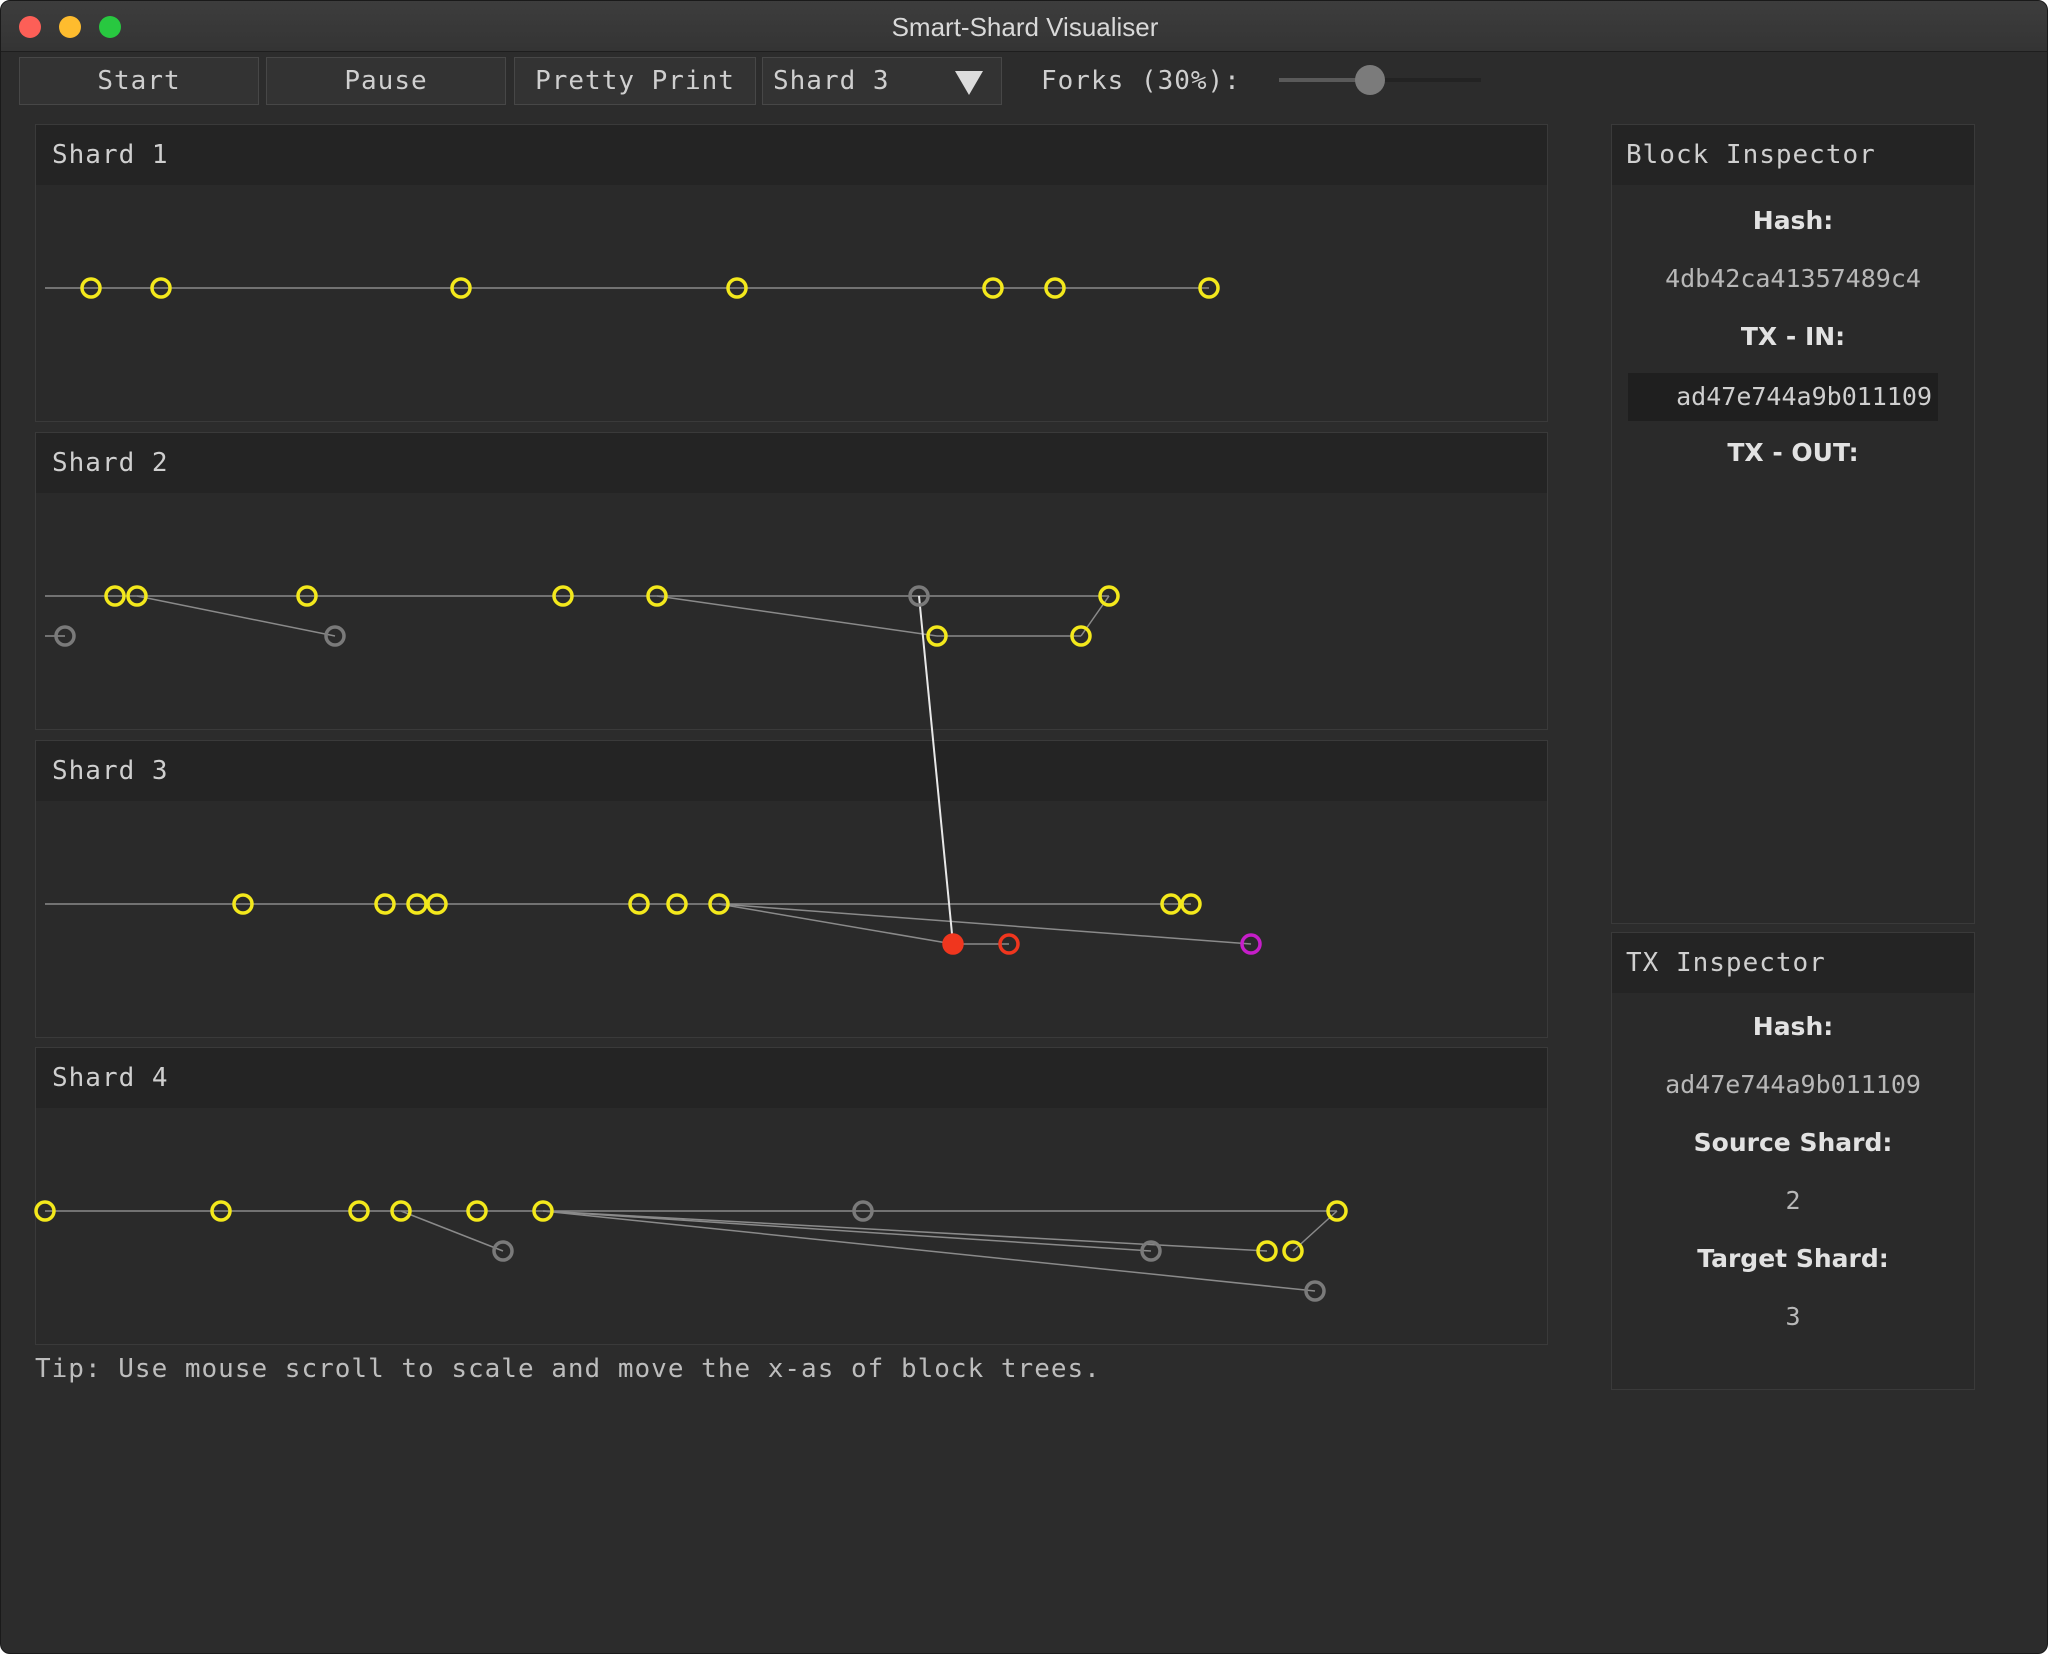 This screenshot has width=2048, height=1654. Describe the element at coordinates (969, 83) in the screenshot. I see `chevron-down-icon` at that location.